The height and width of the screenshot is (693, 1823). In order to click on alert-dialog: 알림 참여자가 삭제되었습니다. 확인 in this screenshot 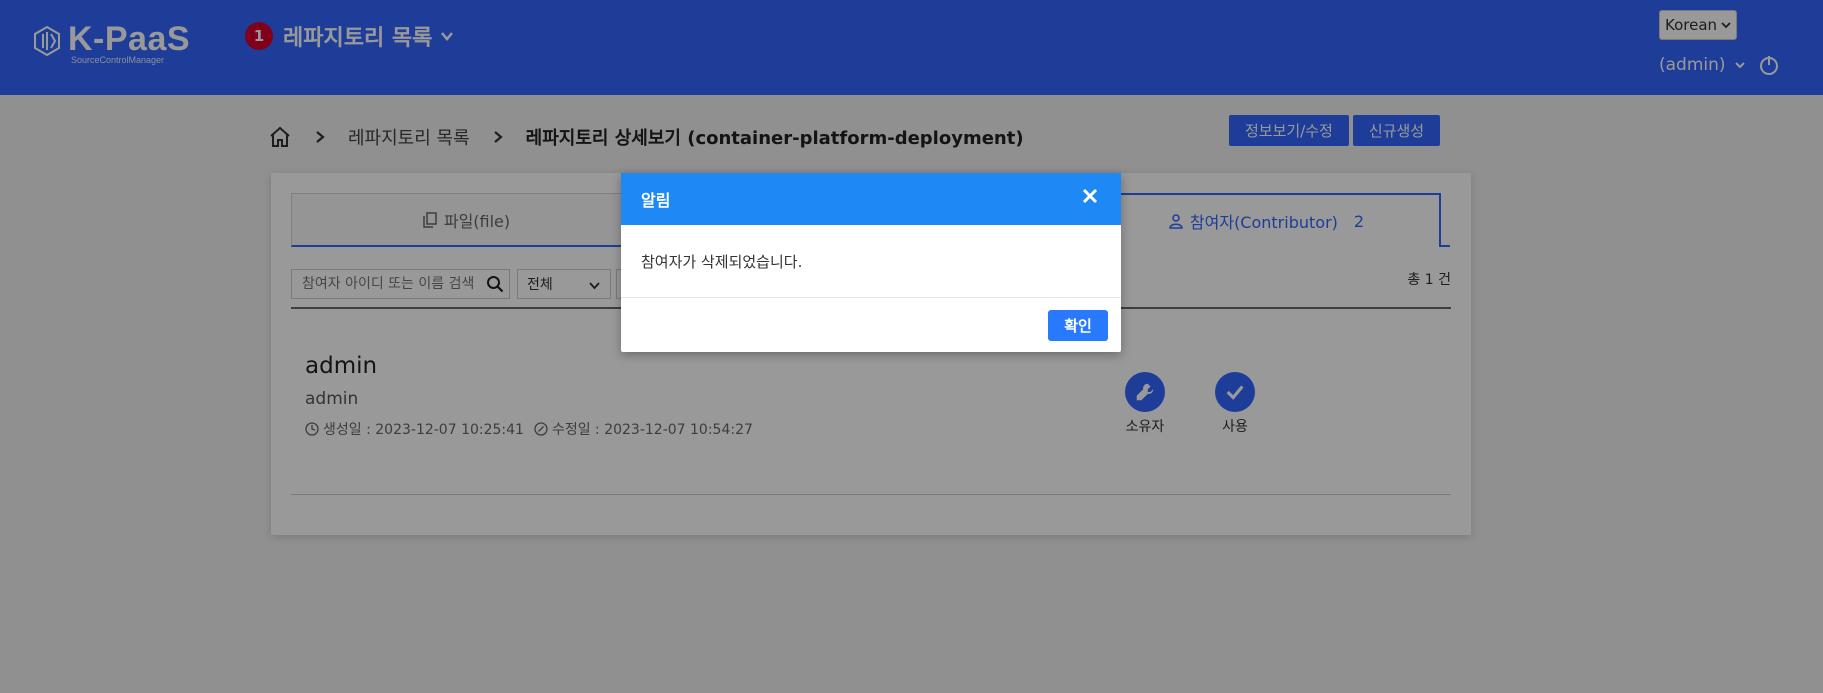, I will do `click(871, 262)`.